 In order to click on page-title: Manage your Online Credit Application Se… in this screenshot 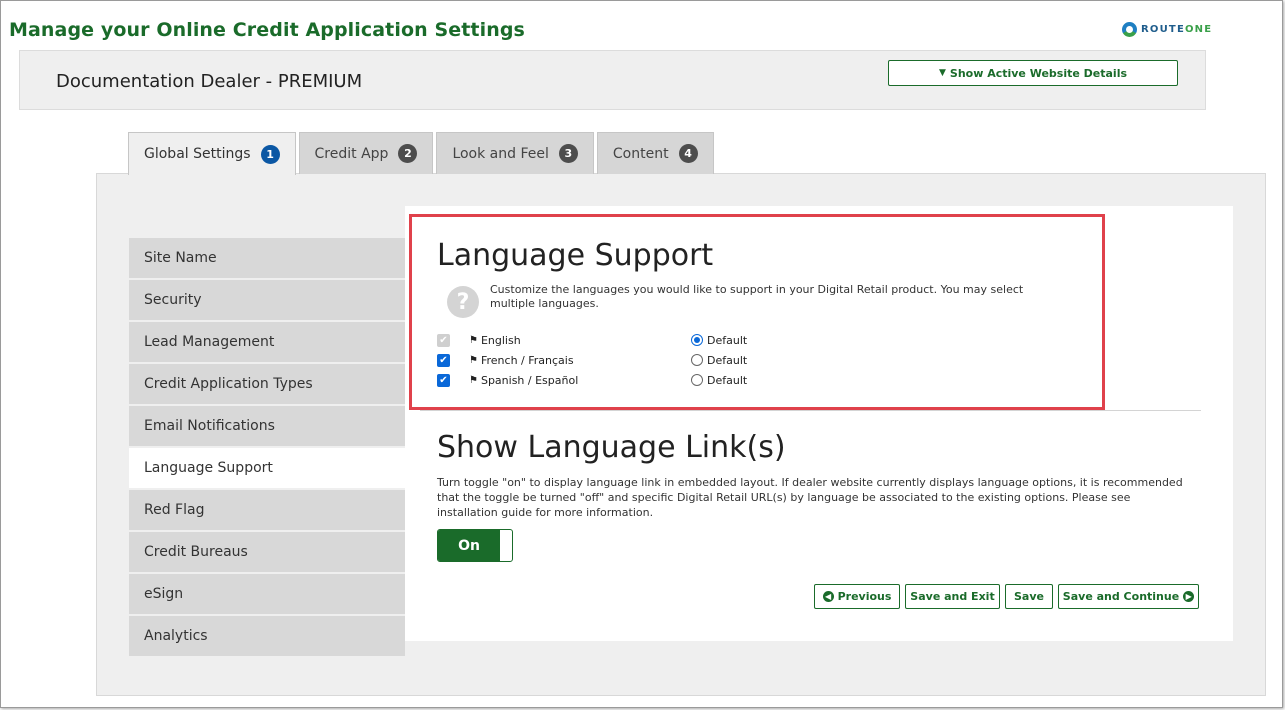, I will do `click(267, 30)`.